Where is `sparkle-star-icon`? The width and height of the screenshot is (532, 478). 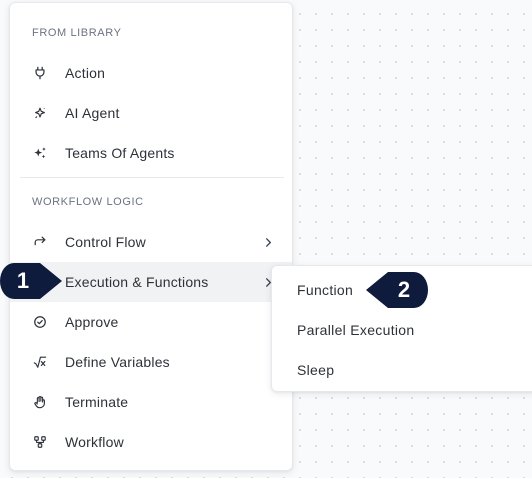
sparkle-star-icon is located at coordinates (40, 113).